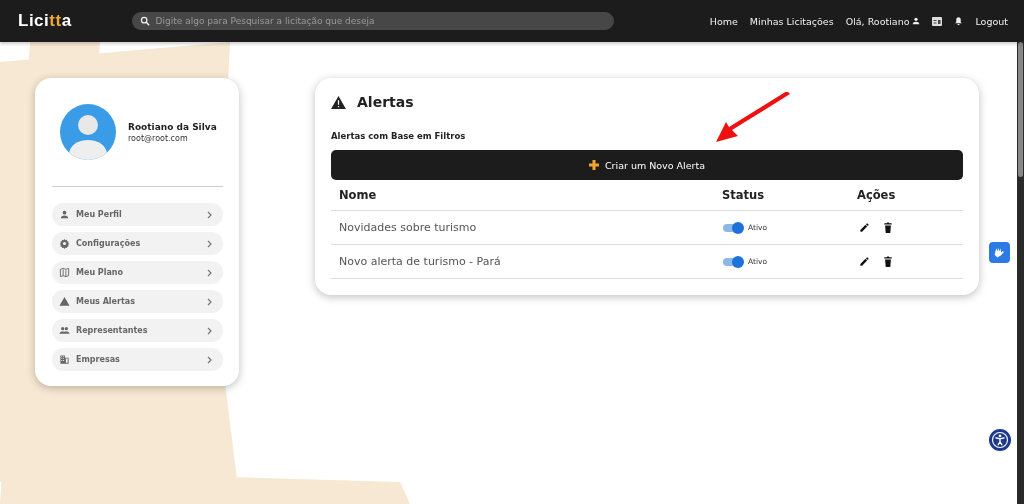 Image resolution: width=1024 pixels, height=504 pixels. Describe the element at coordinates (959, 21) in the screenshot. I see `bell-icon` at that location.